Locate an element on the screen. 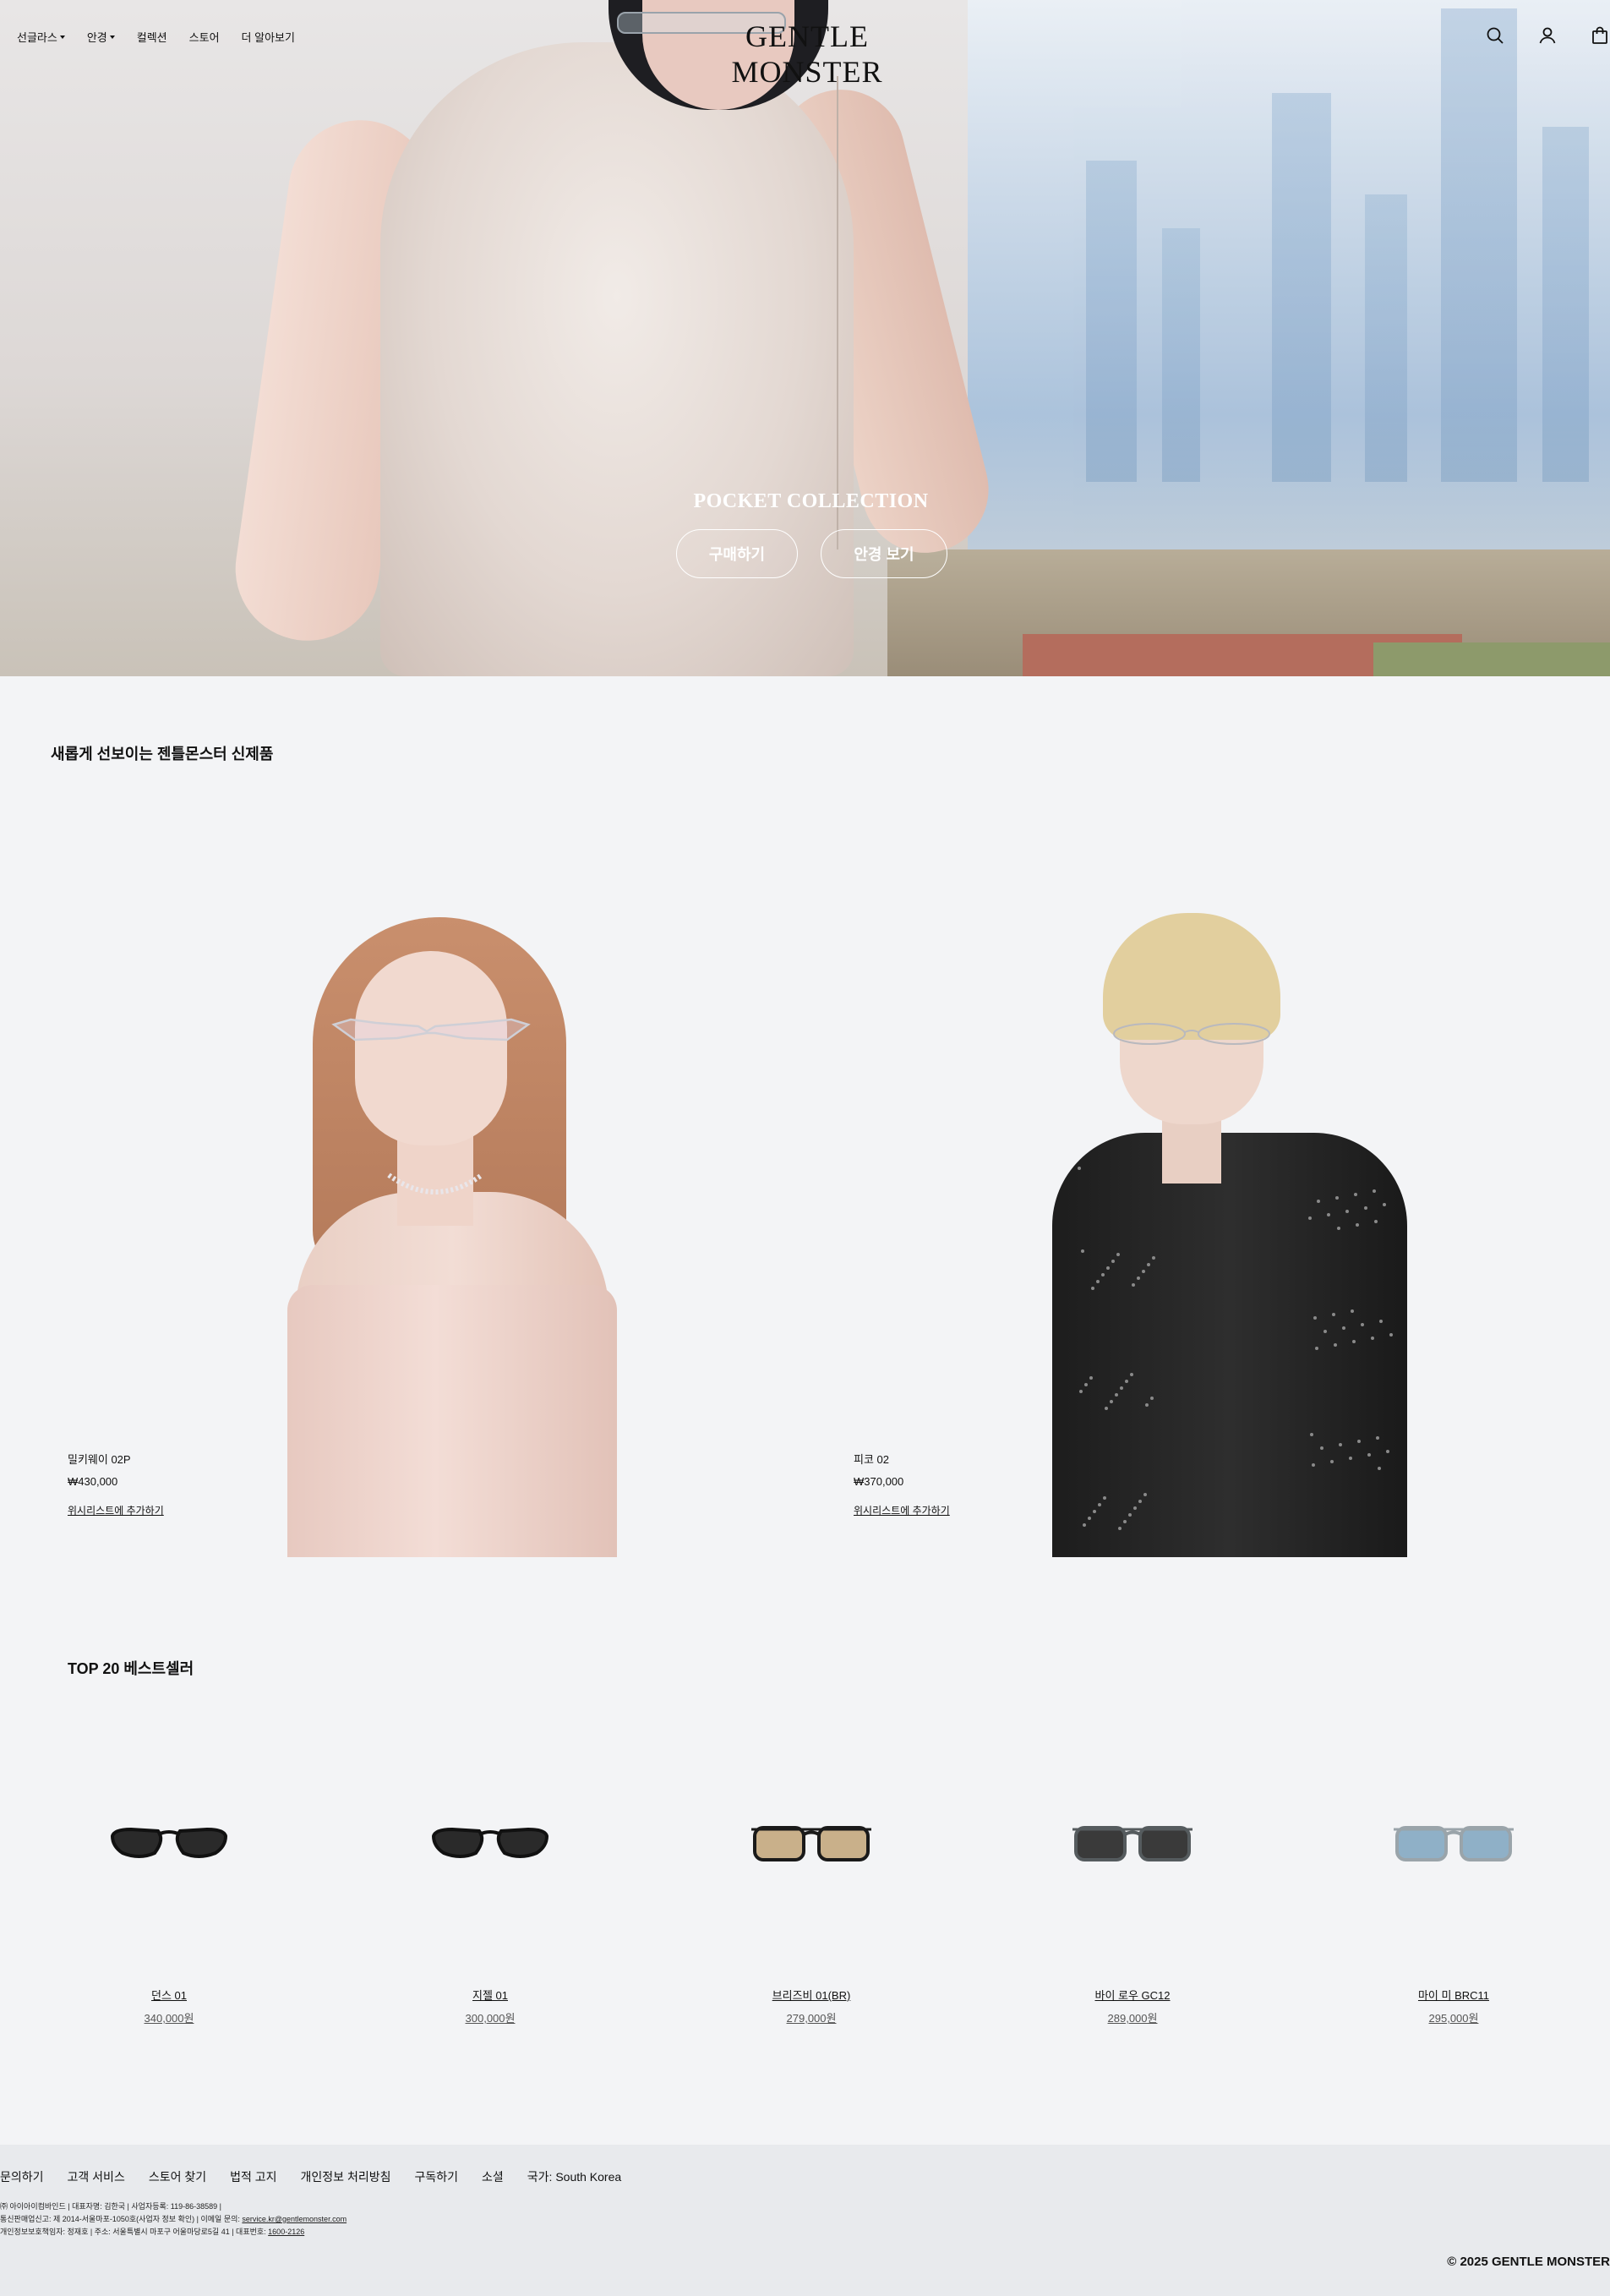  product-name: 피코 02 is located at coordinates (902, 1459).